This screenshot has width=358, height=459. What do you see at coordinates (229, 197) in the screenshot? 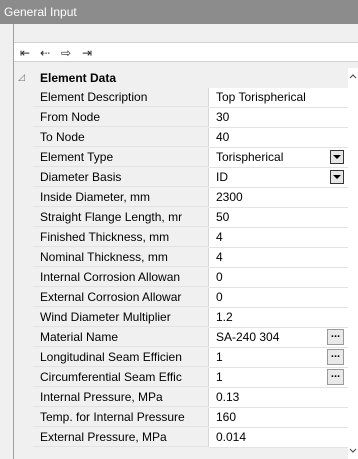
I see `property-value-text: 2300` at bounding box center [229, 197].